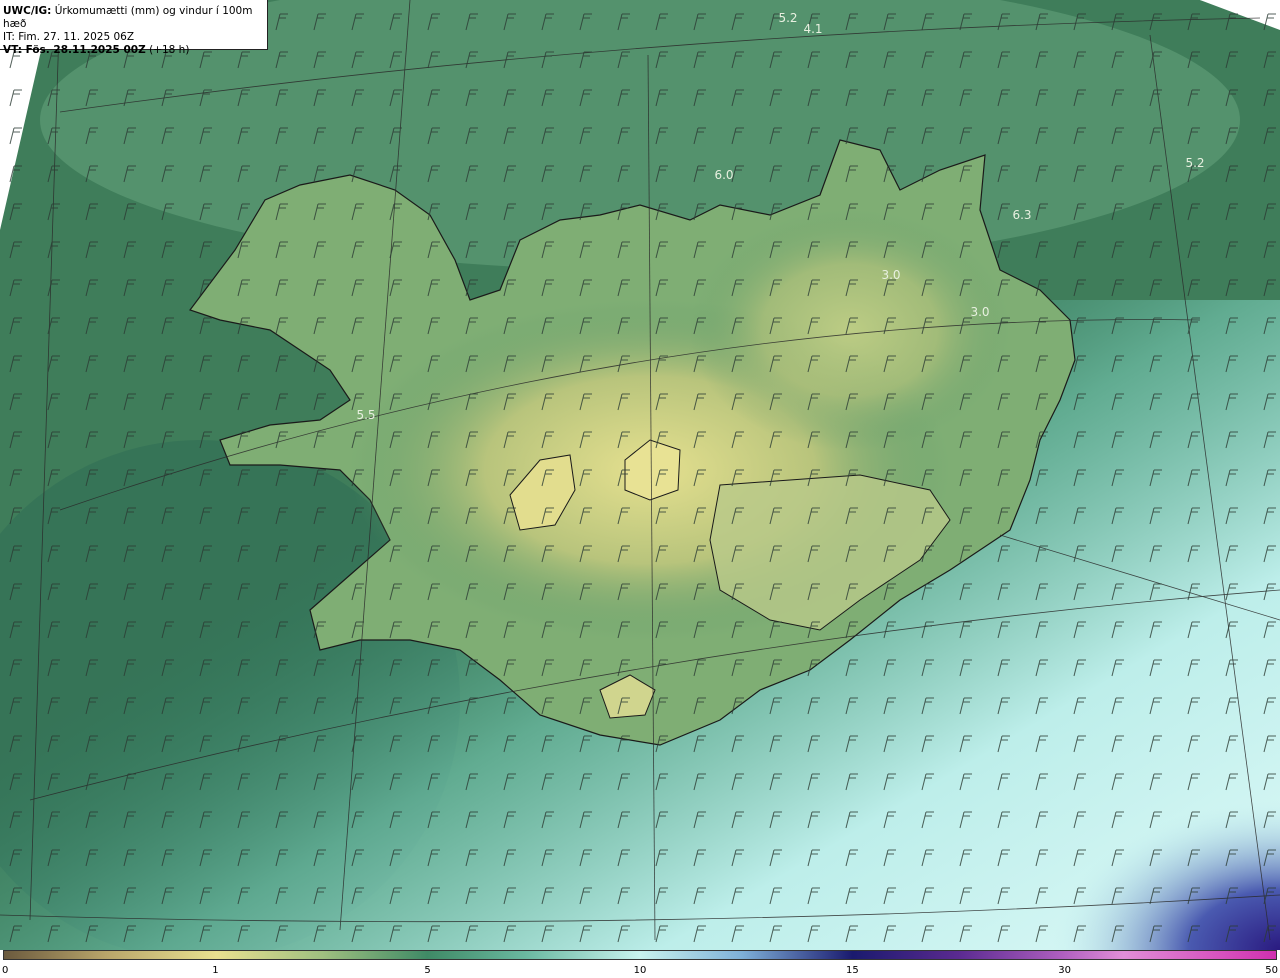  Describe the element at coordinates (27, 11) in the screenshot. I see `model-label: UWC/IG:` at that location.